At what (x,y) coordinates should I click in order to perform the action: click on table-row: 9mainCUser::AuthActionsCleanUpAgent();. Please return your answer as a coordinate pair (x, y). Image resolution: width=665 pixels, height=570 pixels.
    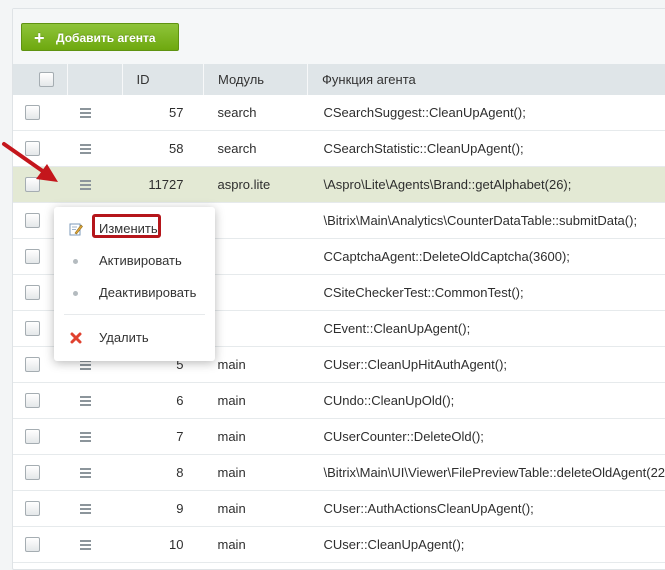
    Looking at the image, I should click on (339, 509).